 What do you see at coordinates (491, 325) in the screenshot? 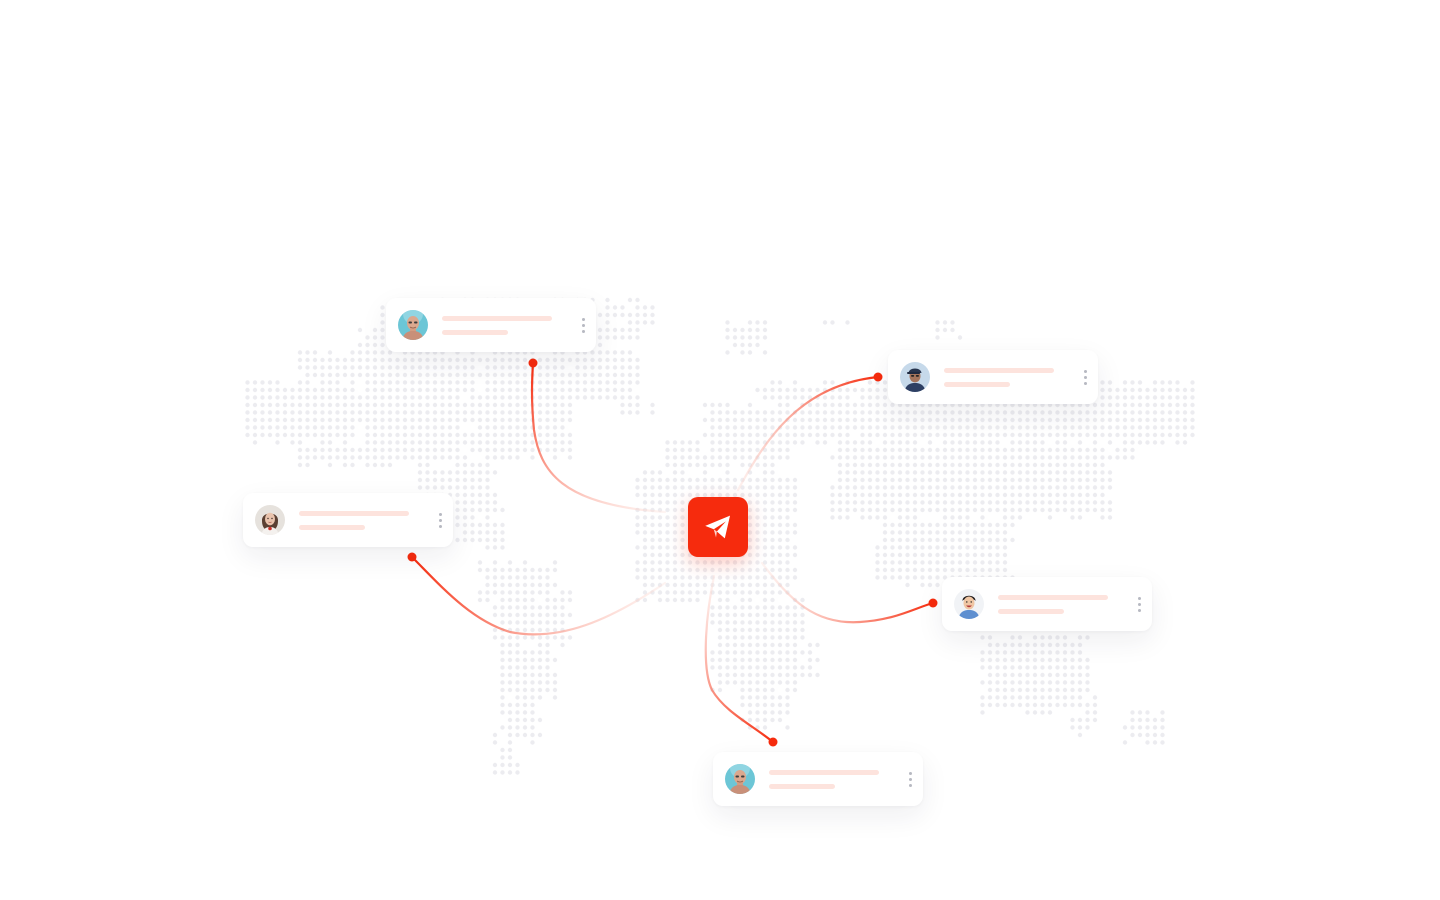
I see `contact-card-top-left` at bounding box center [491, 325].